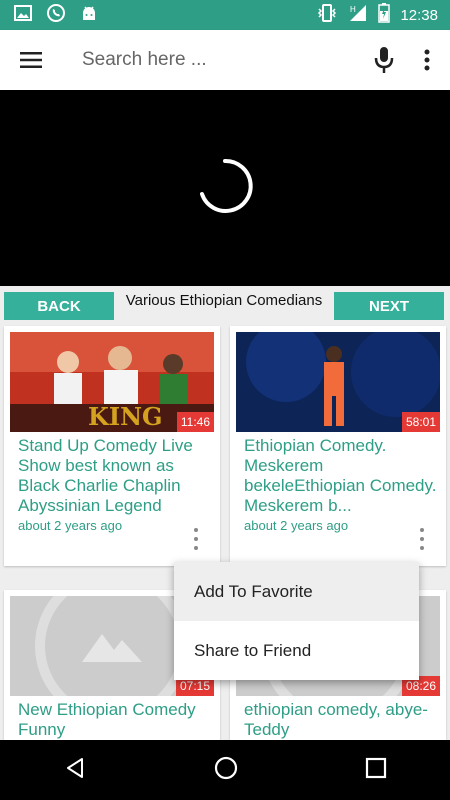 The image size is (450, 800). What do you see at coordinates (427, 60) in the screenshot?
I see `more-vert-icon` at bounding box center [427, 60].